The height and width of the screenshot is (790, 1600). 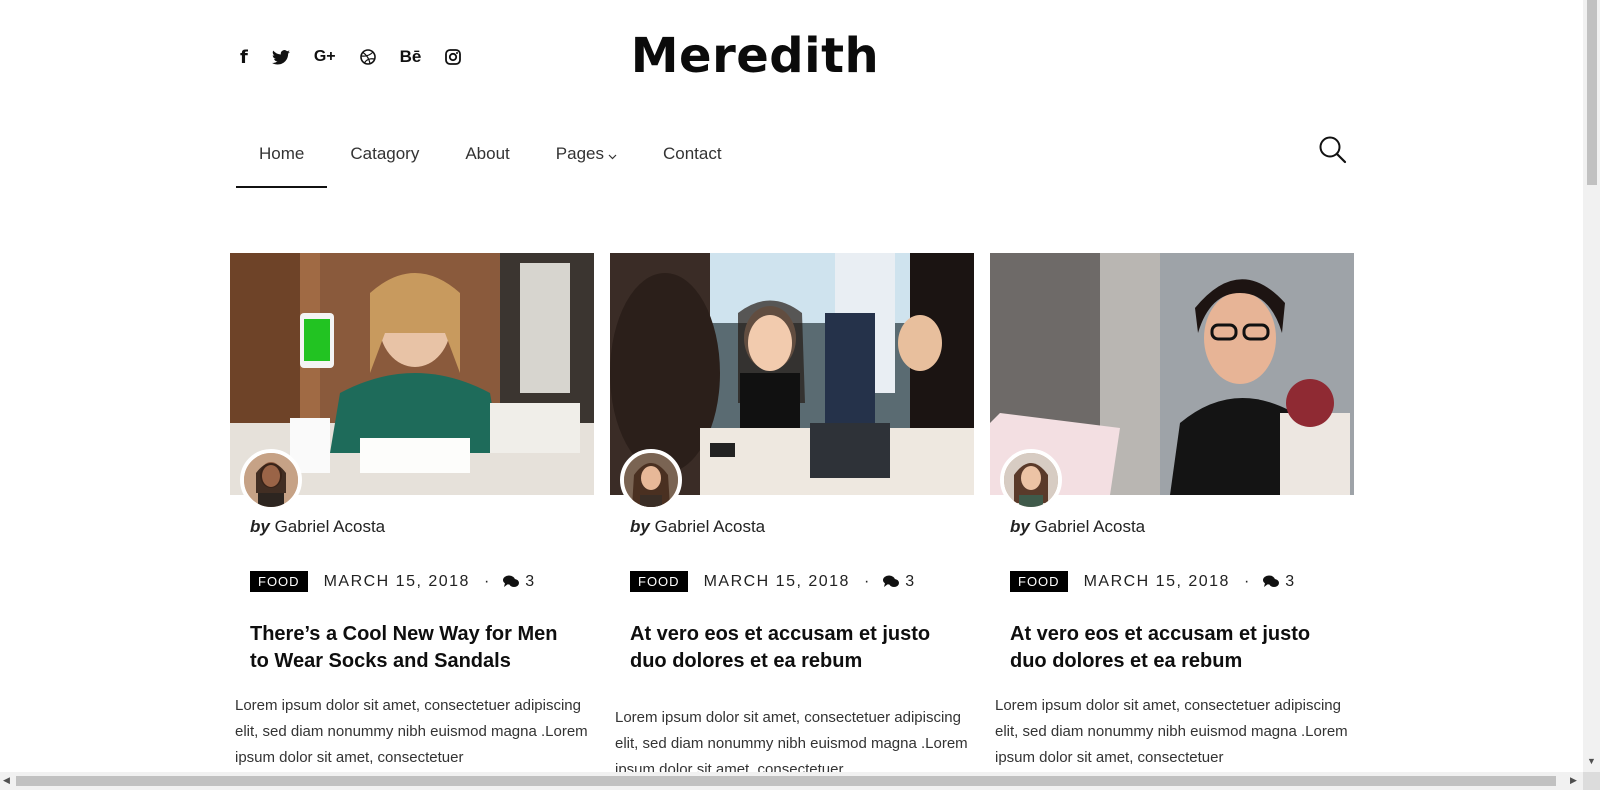 I want to click on nav-item-label: Catagory, so click(x=385, y=153).